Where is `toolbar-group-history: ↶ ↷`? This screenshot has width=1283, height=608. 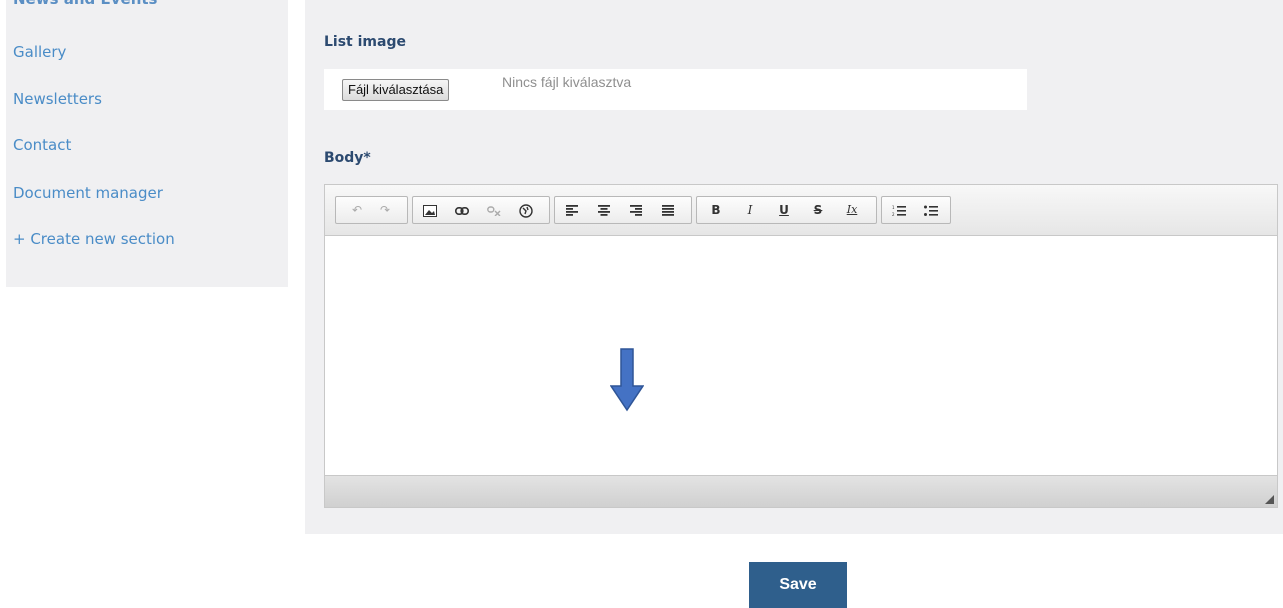 toolbar-group-history: ↶ ↷ is located at coordinates (371, 210).